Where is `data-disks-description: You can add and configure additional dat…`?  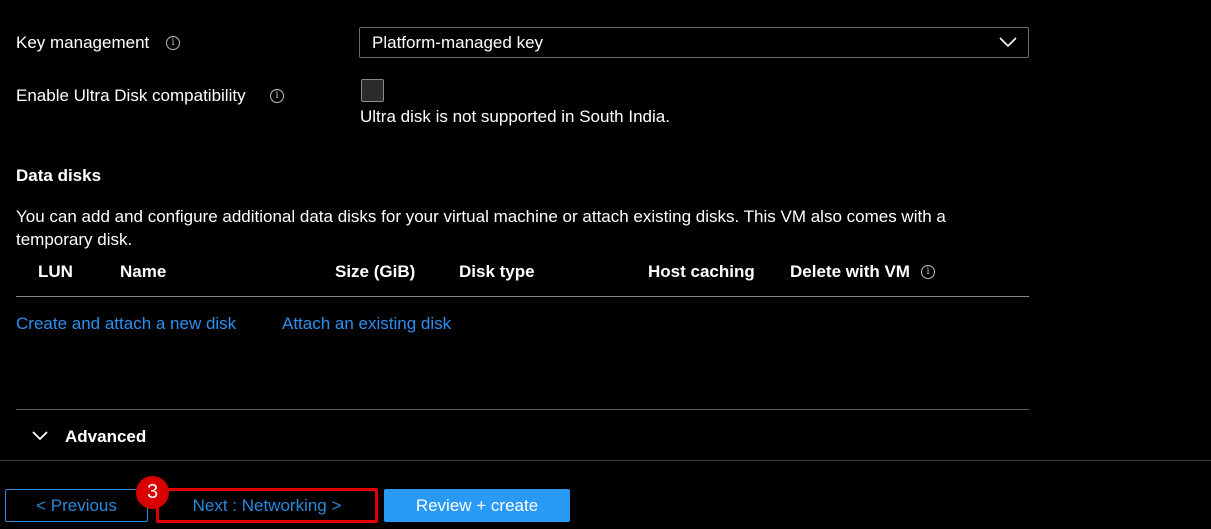
data-disks-description: You can add and configure additional dat… is located at coordinates (481, 228).